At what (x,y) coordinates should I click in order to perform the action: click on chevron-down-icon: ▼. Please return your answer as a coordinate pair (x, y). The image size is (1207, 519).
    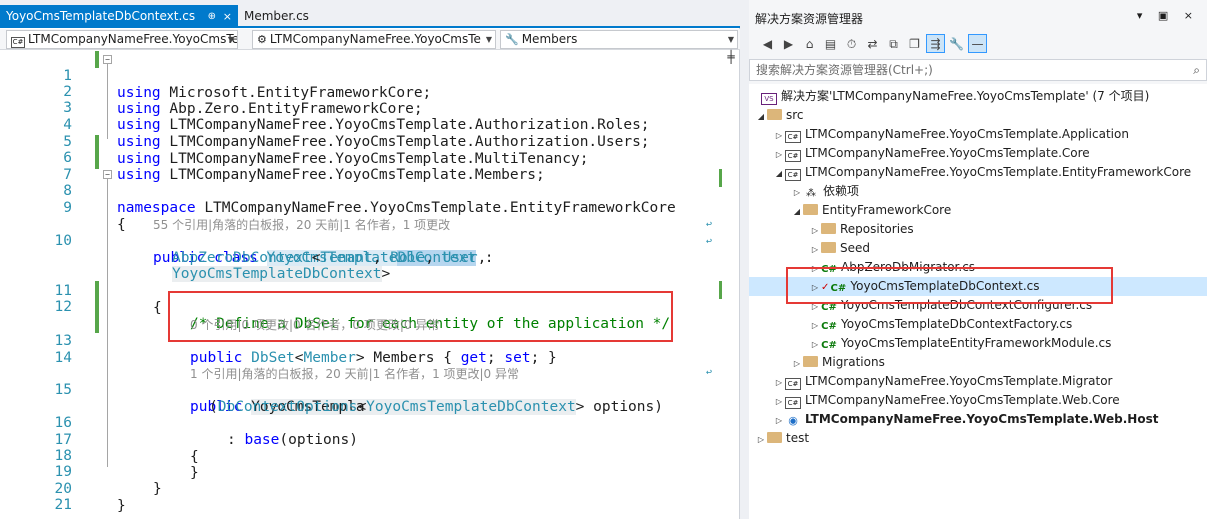
    Looking at the image, I should click on (488, 39).